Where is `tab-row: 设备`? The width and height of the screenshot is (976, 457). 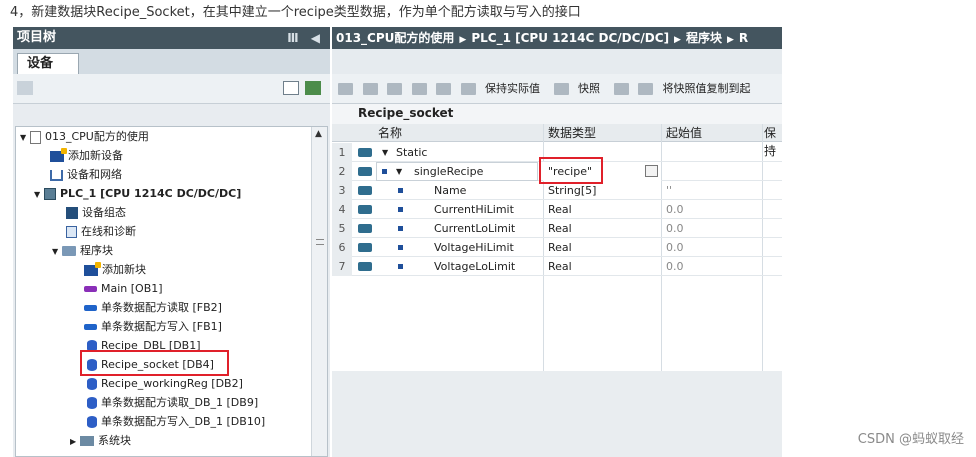 tab-row: 设备 is located at coordinates (171, 61).